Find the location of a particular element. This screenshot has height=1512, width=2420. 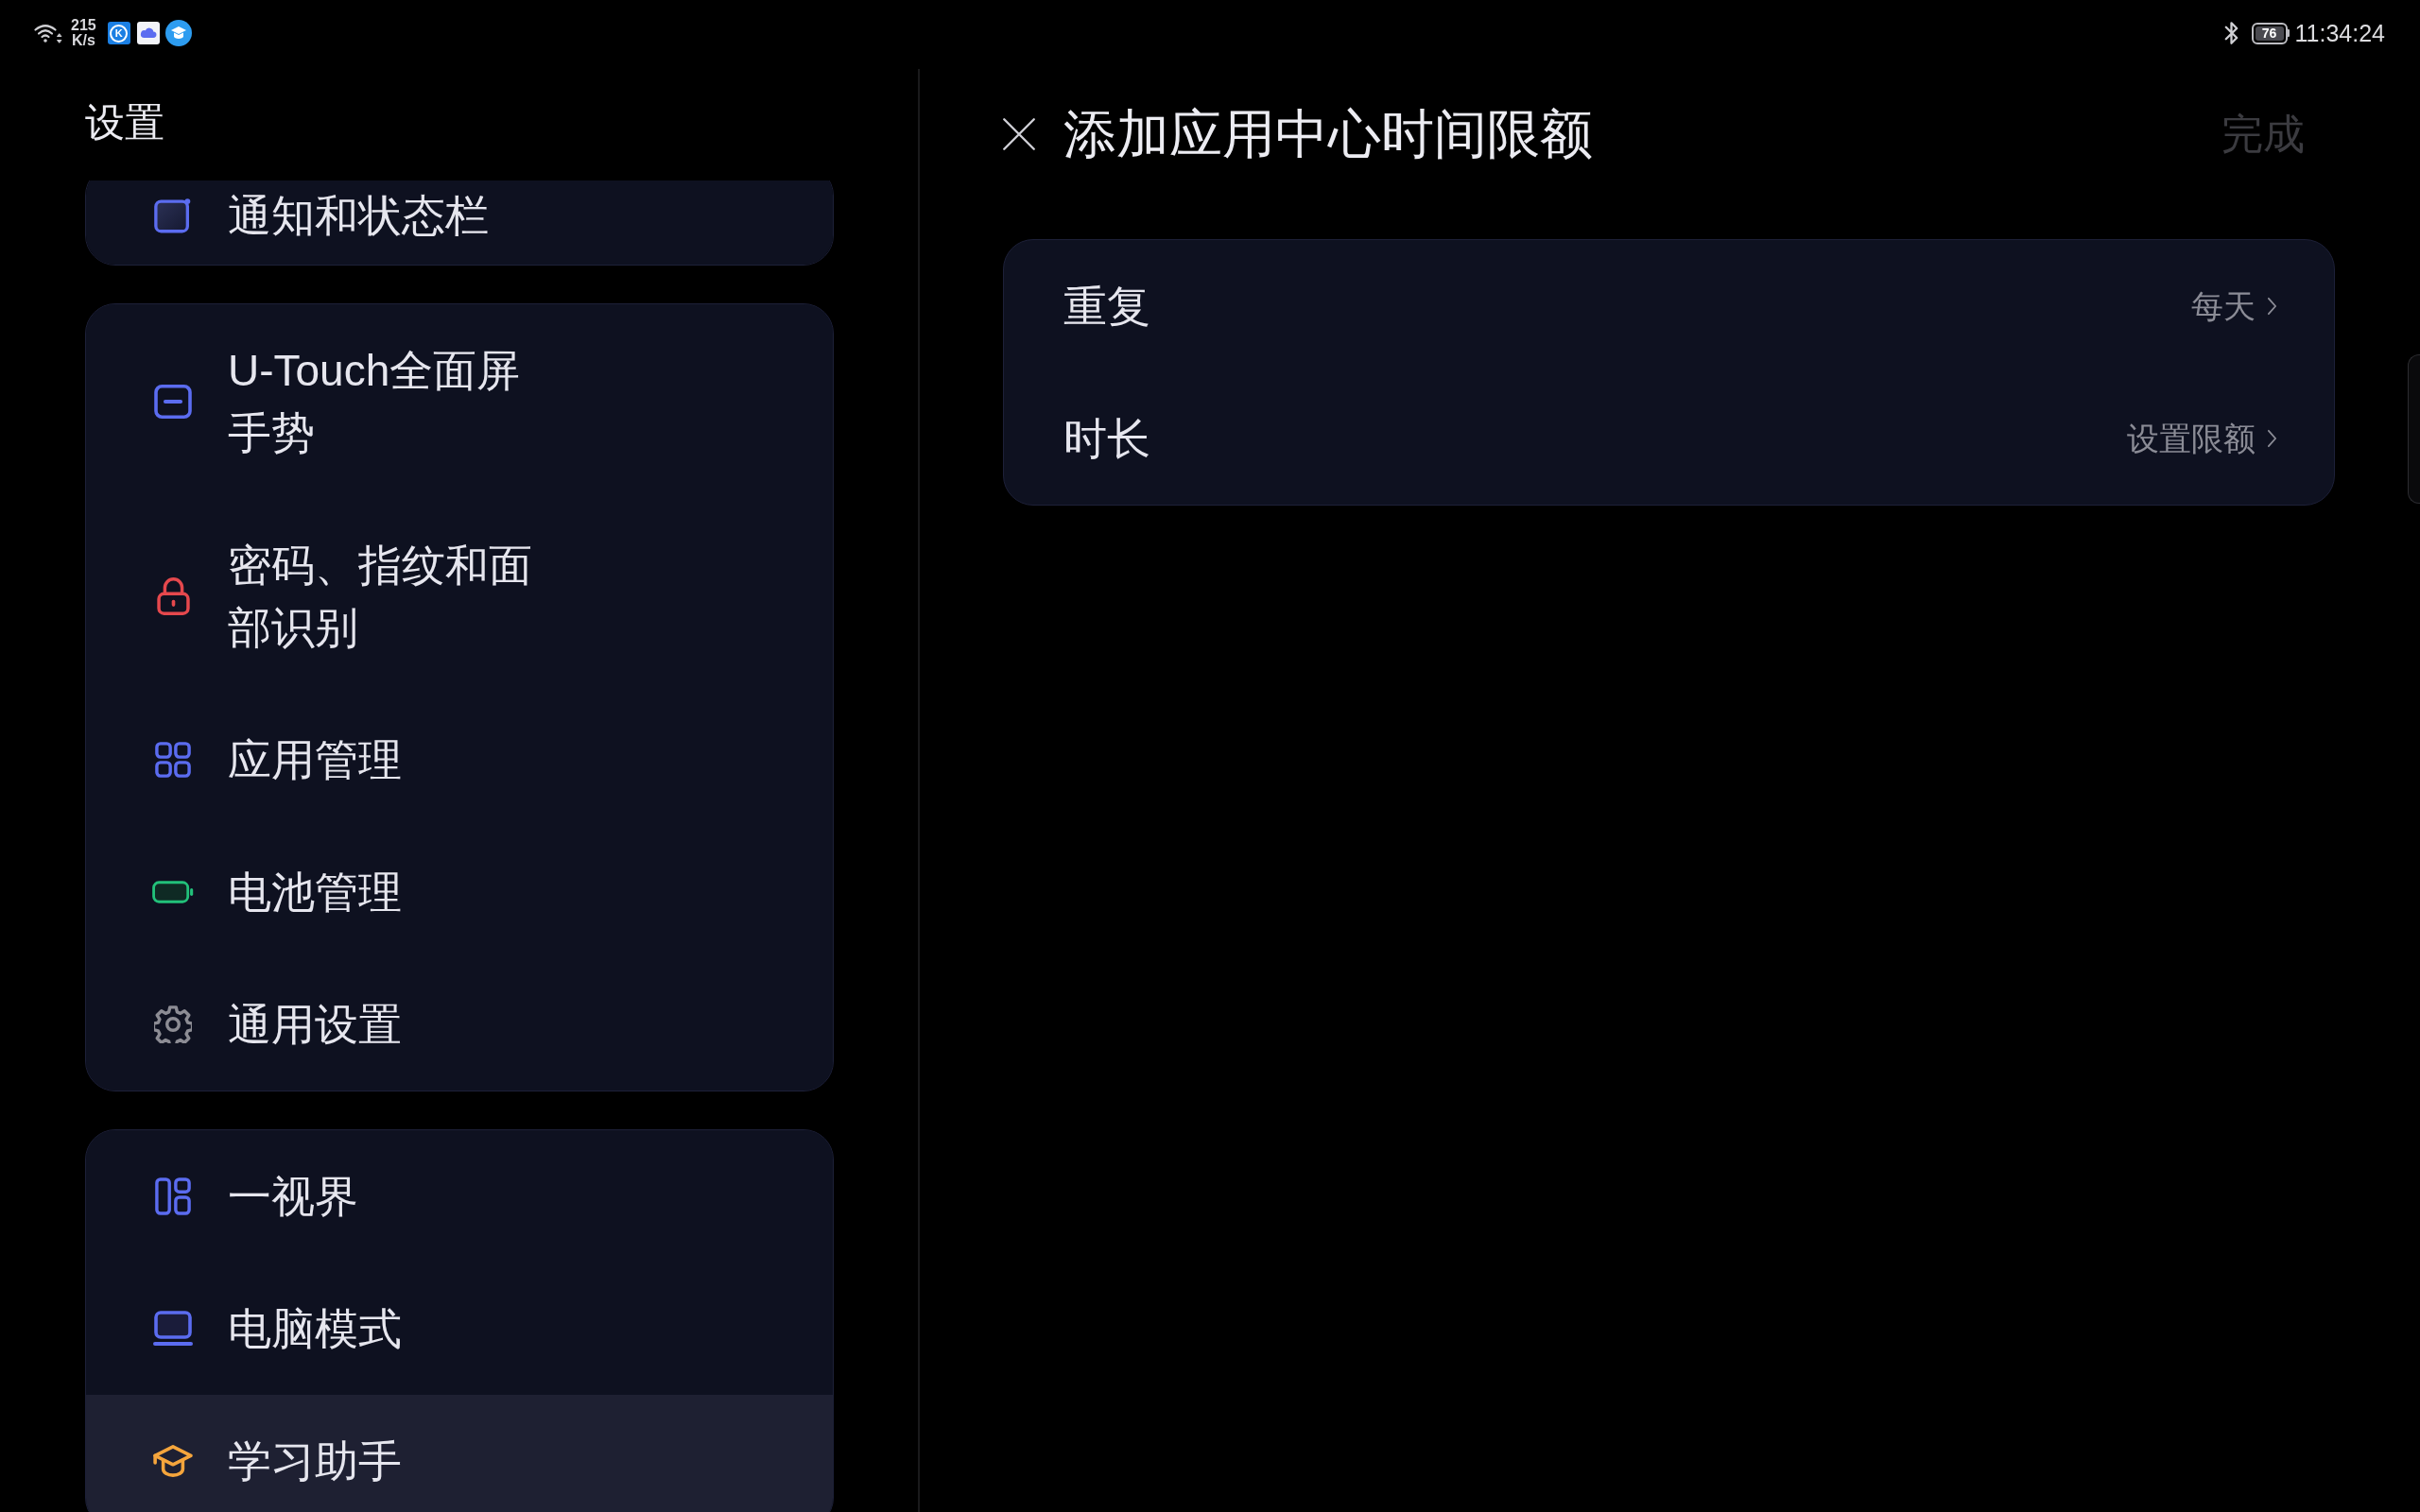

wifi-icon is located at coordinates (48, 33).